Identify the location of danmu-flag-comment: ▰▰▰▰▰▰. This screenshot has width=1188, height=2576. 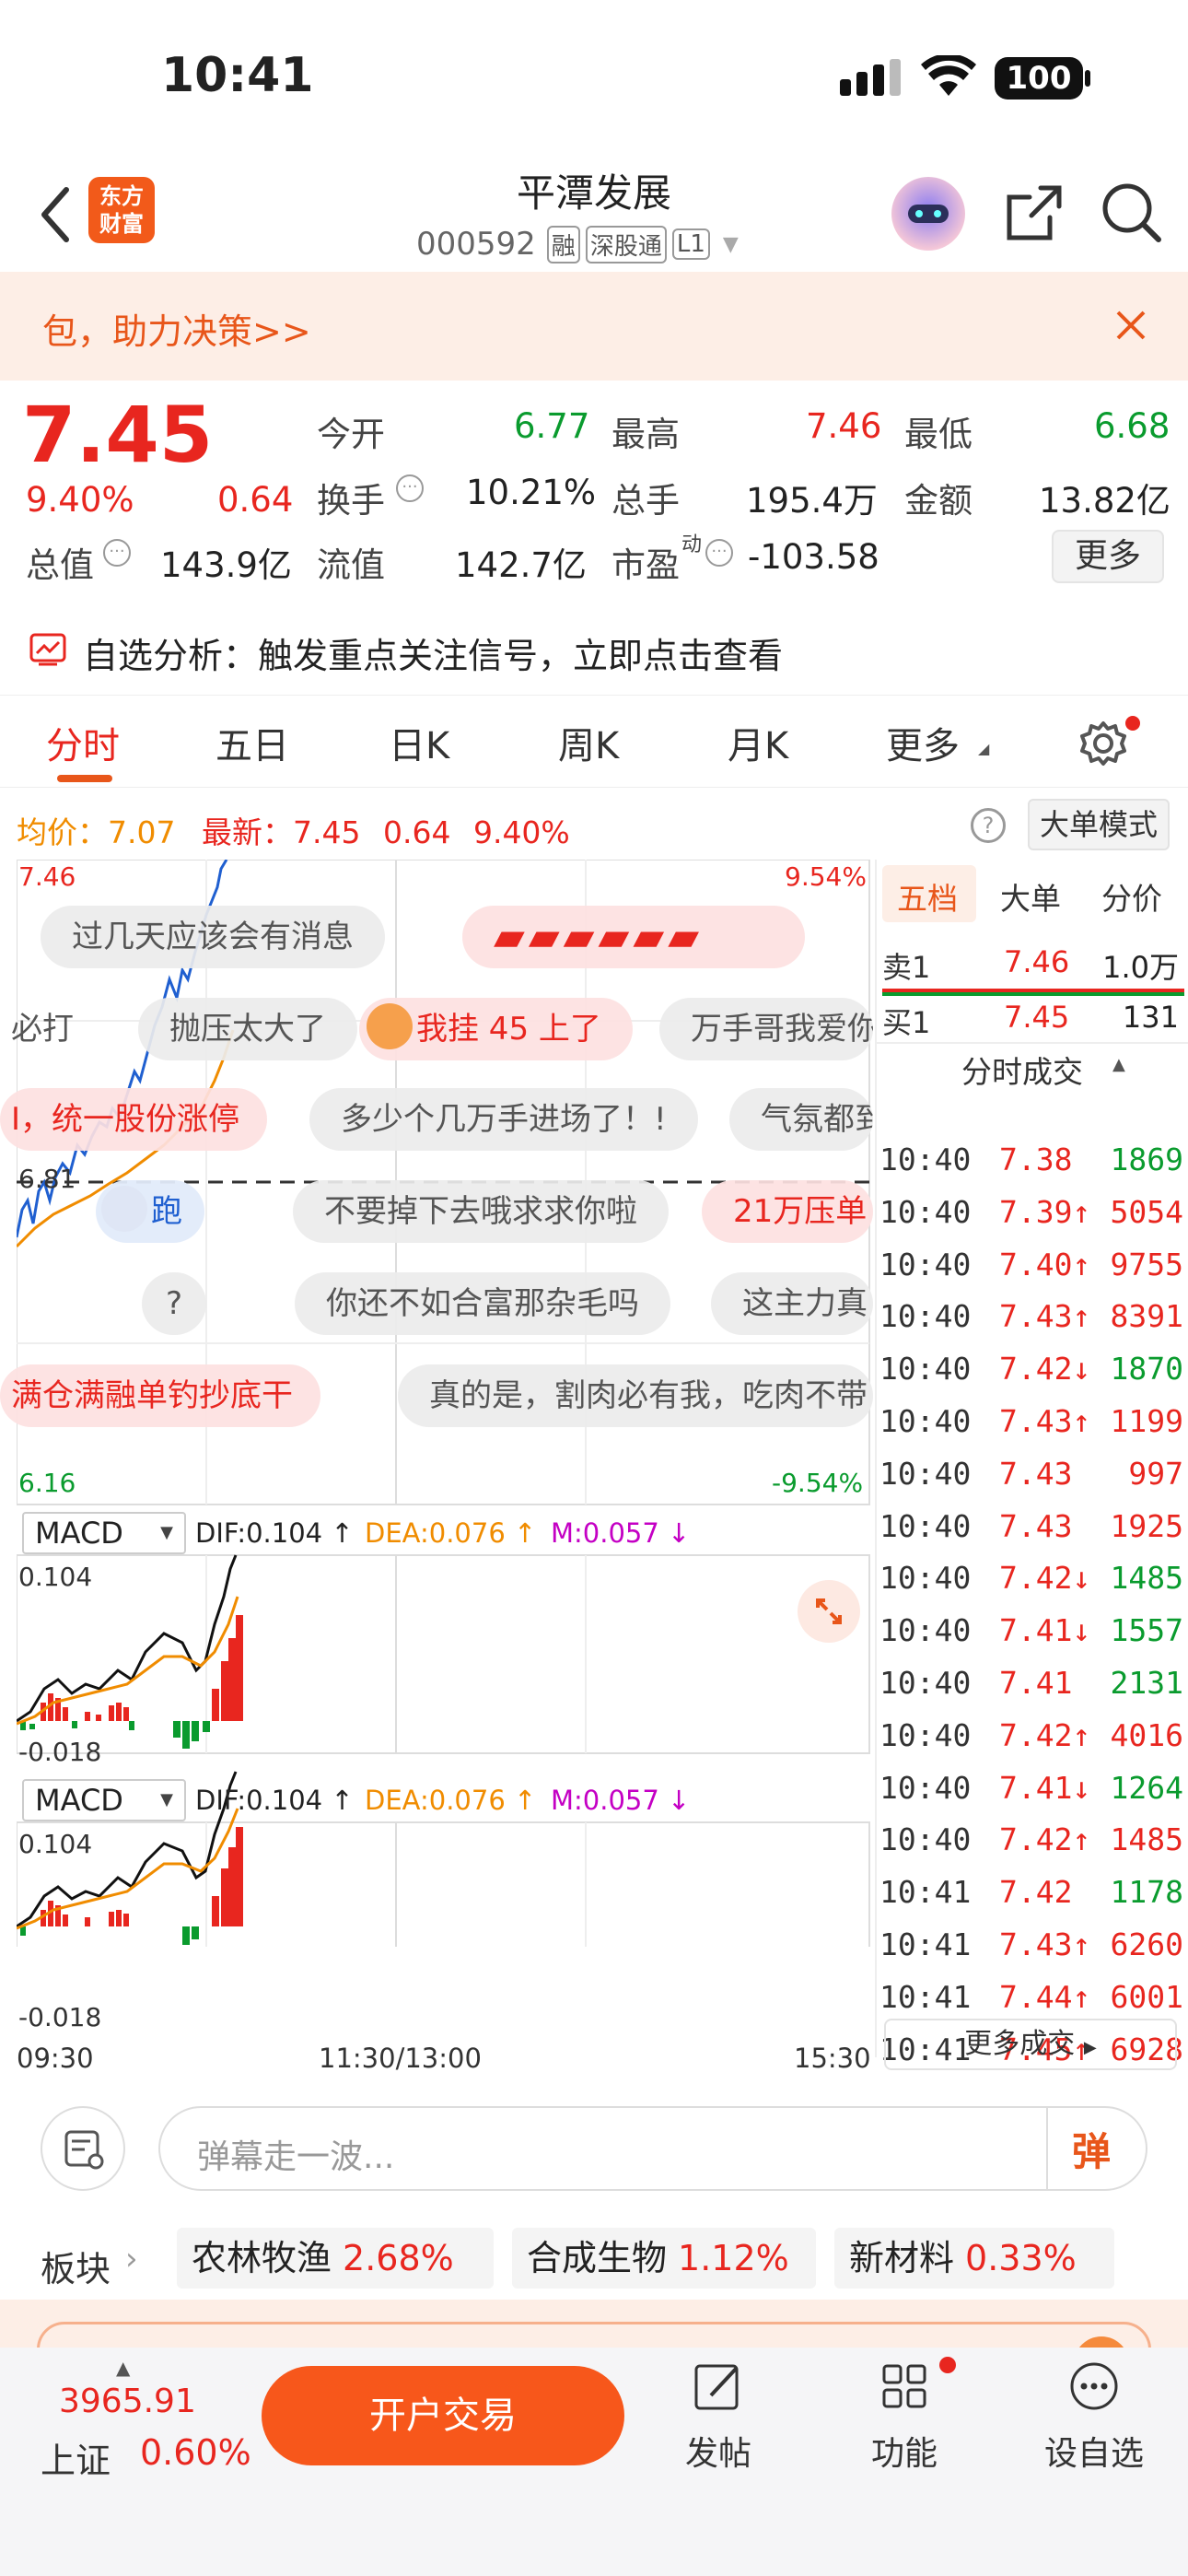
(633, 937).